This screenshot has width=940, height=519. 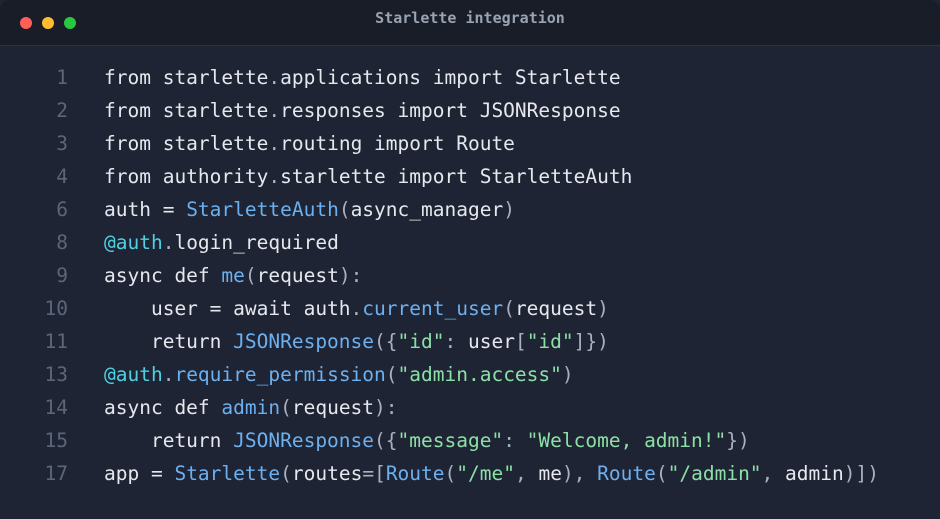 What do you see at coordinates (738, 440) in the screenshot?
I see `code-token: })` at bounding box center [738, 440].